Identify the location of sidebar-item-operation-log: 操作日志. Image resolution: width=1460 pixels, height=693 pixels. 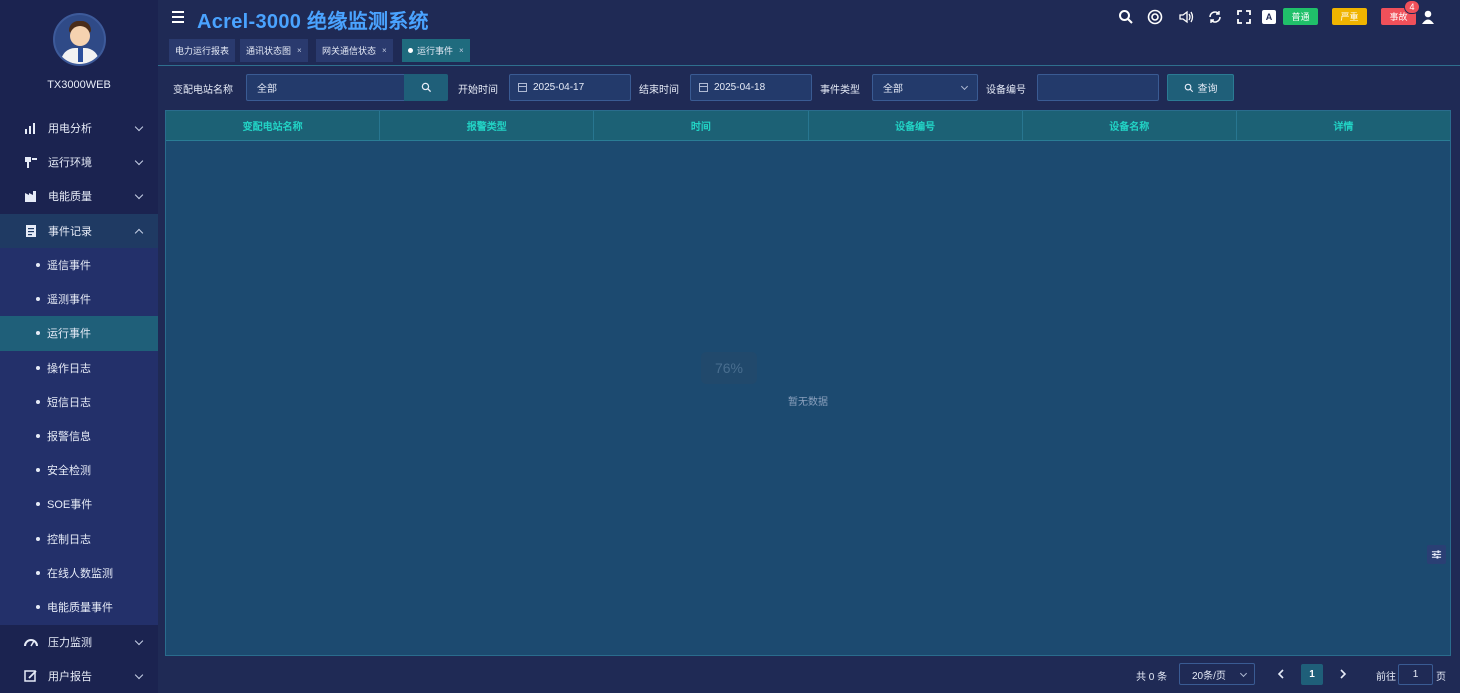
(79, 368).